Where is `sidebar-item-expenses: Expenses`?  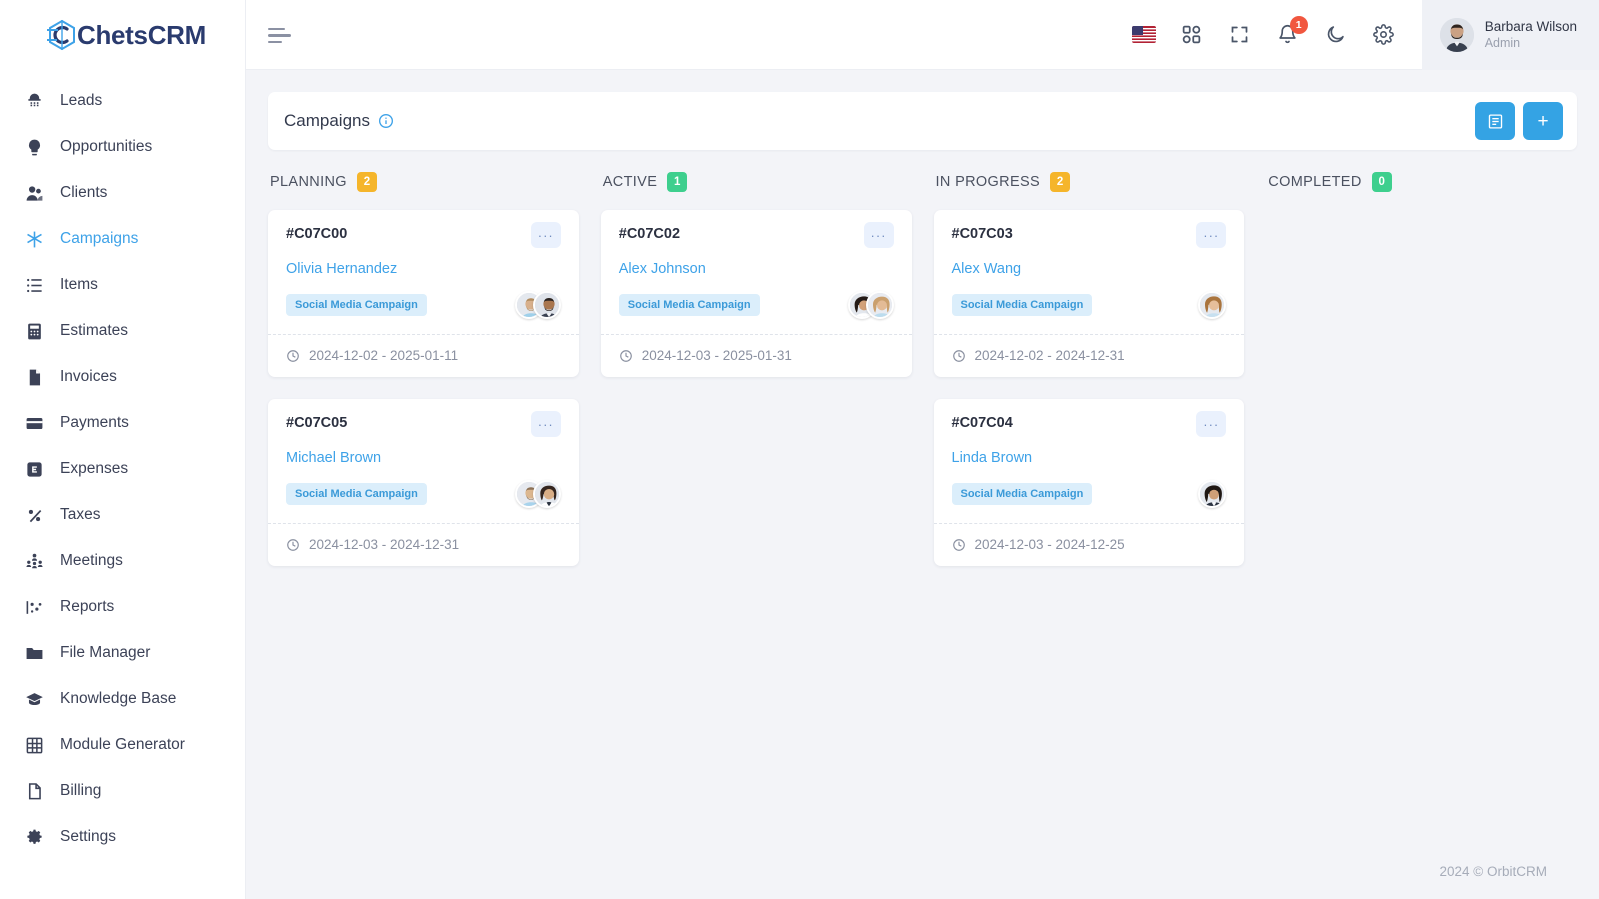 sidebar-item-expenses: Expenses is located at coordinates (122, 469).